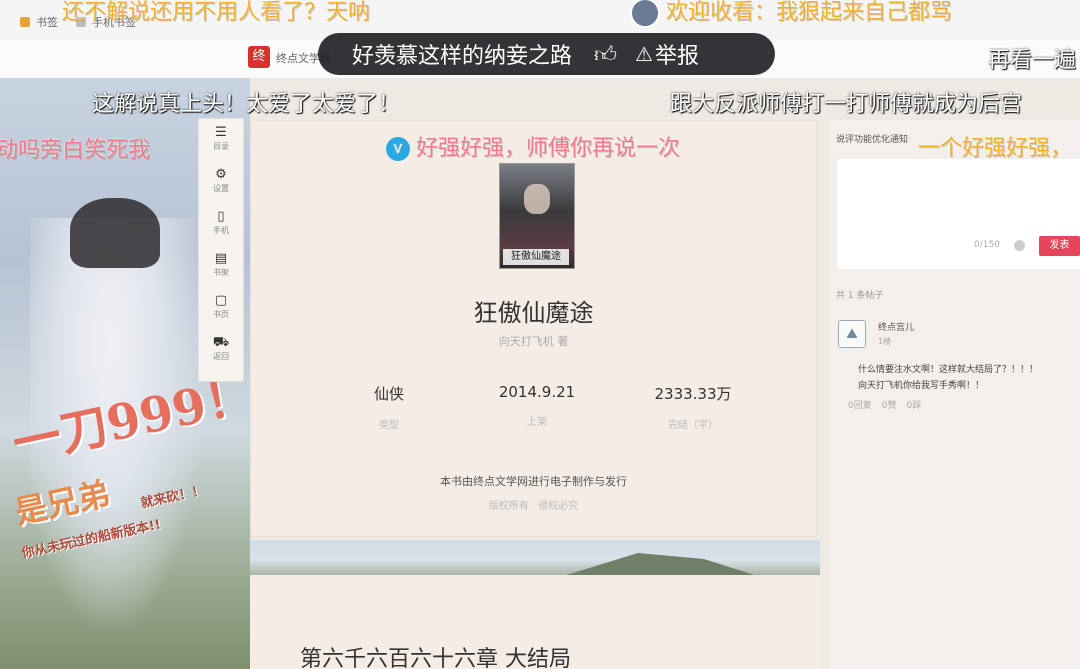 This screenshot has height=669, width=1080. I want to click on side-nav-mobile: ▯ 手机, so click(221, 224).